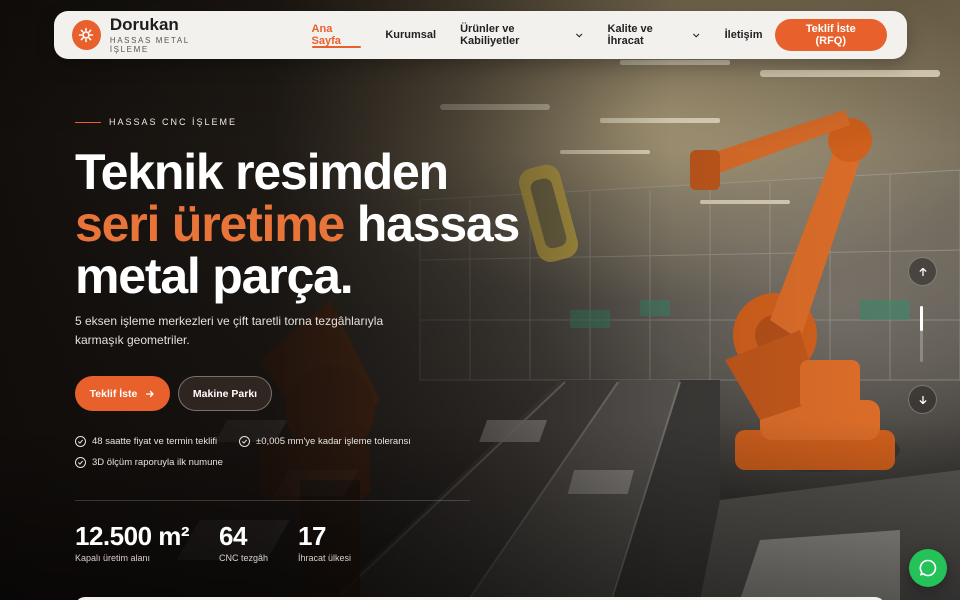 This screenshot has height=600, width=960. I want to click on gear-icon, so click(86, 35).